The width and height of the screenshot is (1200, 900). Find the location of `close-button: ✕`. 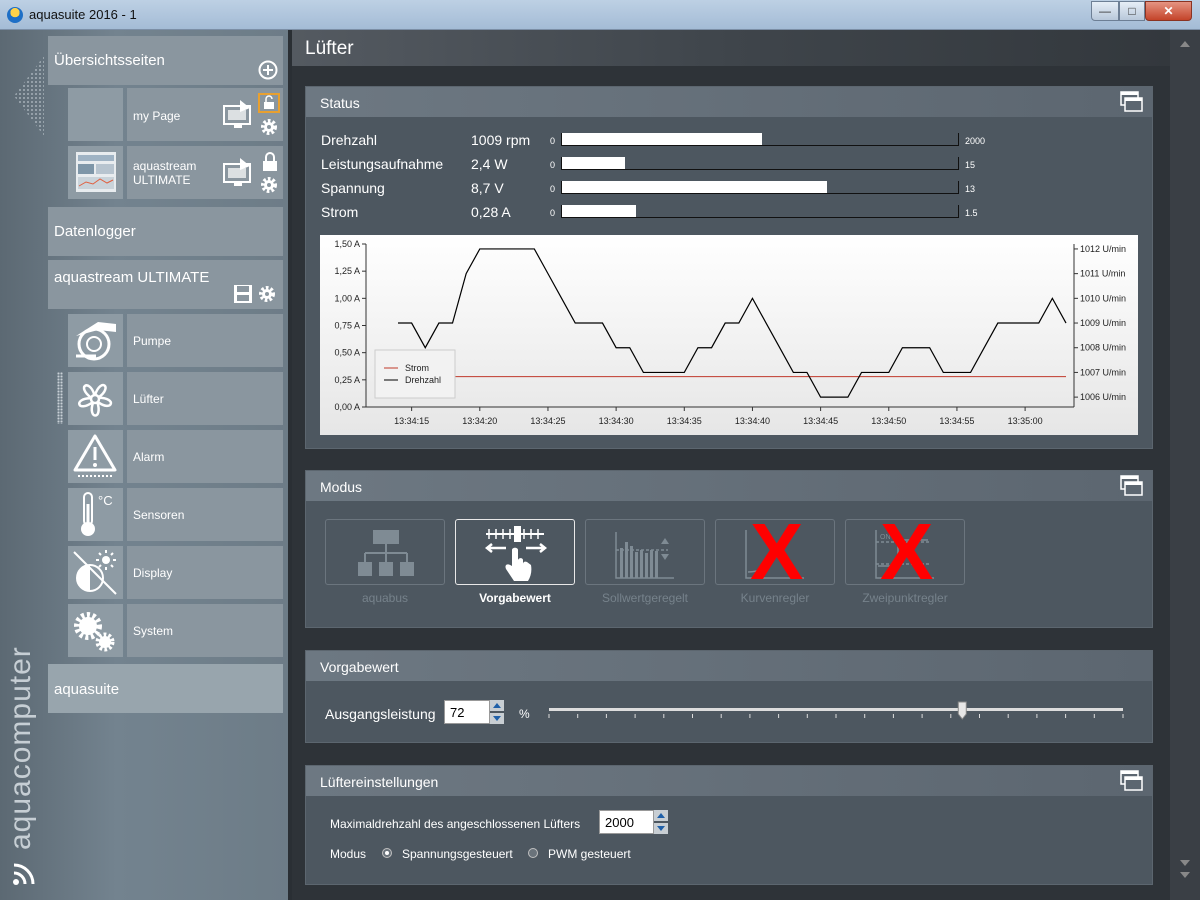

close-button: ✕ is located at coordinates (1168, 11).